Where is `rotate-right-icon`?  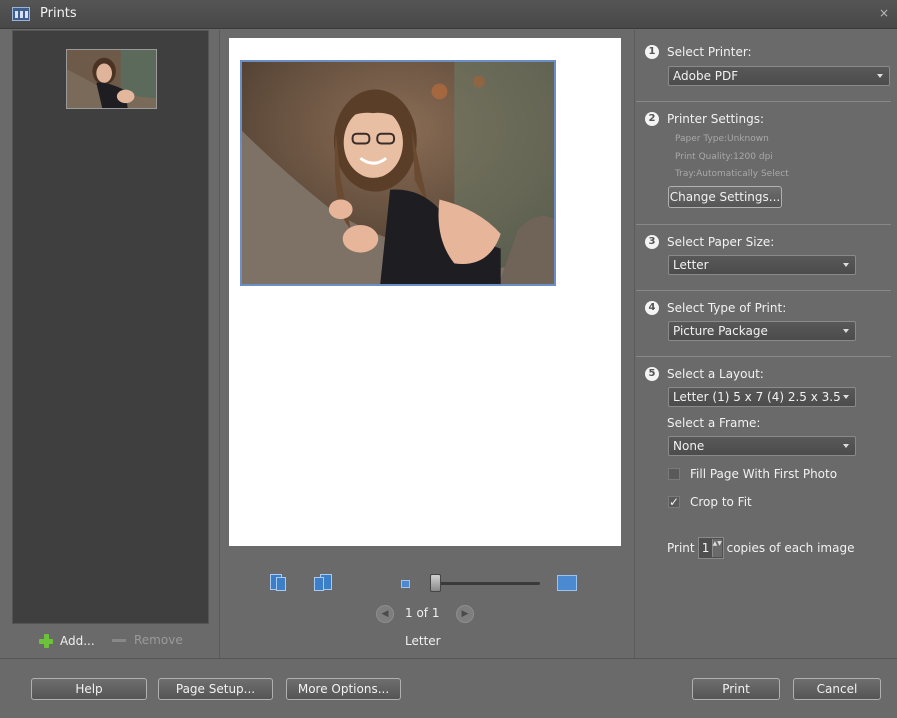 rotate-right-icon is located at coordinates (323, 583).